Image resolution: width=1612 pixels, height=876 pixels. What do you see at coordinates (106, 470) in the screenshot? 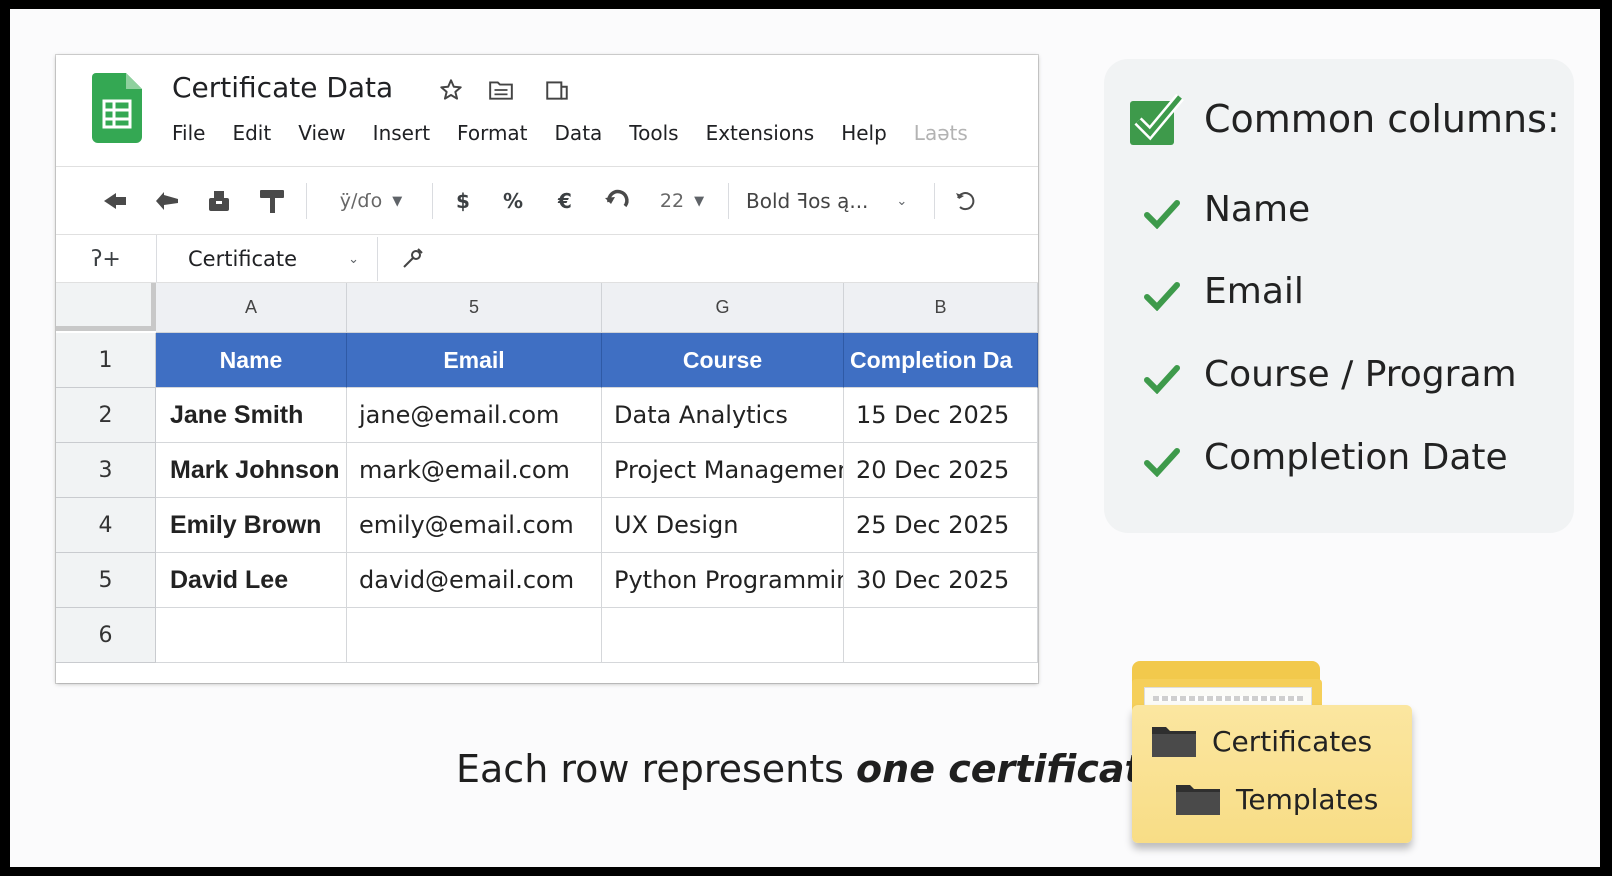
I see `row-header-3: 3` at bounding box center [106, 470].